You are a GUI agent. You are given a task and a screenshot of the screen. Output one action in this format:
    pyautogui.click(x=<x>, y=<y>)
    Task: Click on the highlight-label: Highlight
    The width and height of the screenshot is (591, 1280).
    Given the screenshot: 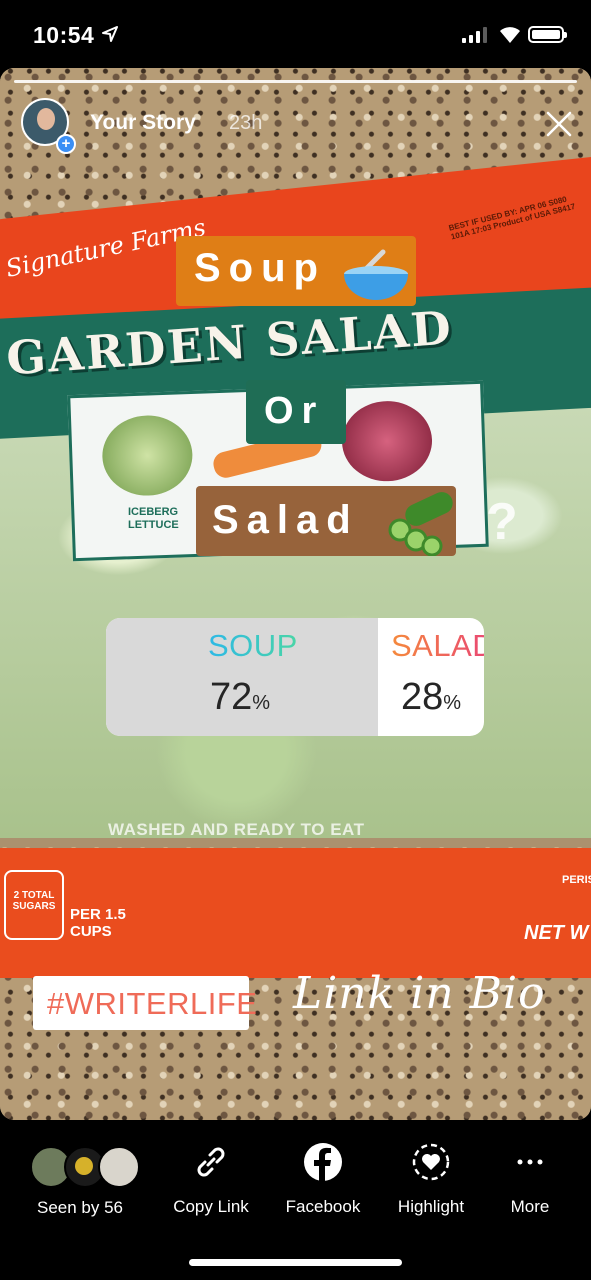 What is the action you would take?
    pyautogui.click(x=431, y=1206)
    